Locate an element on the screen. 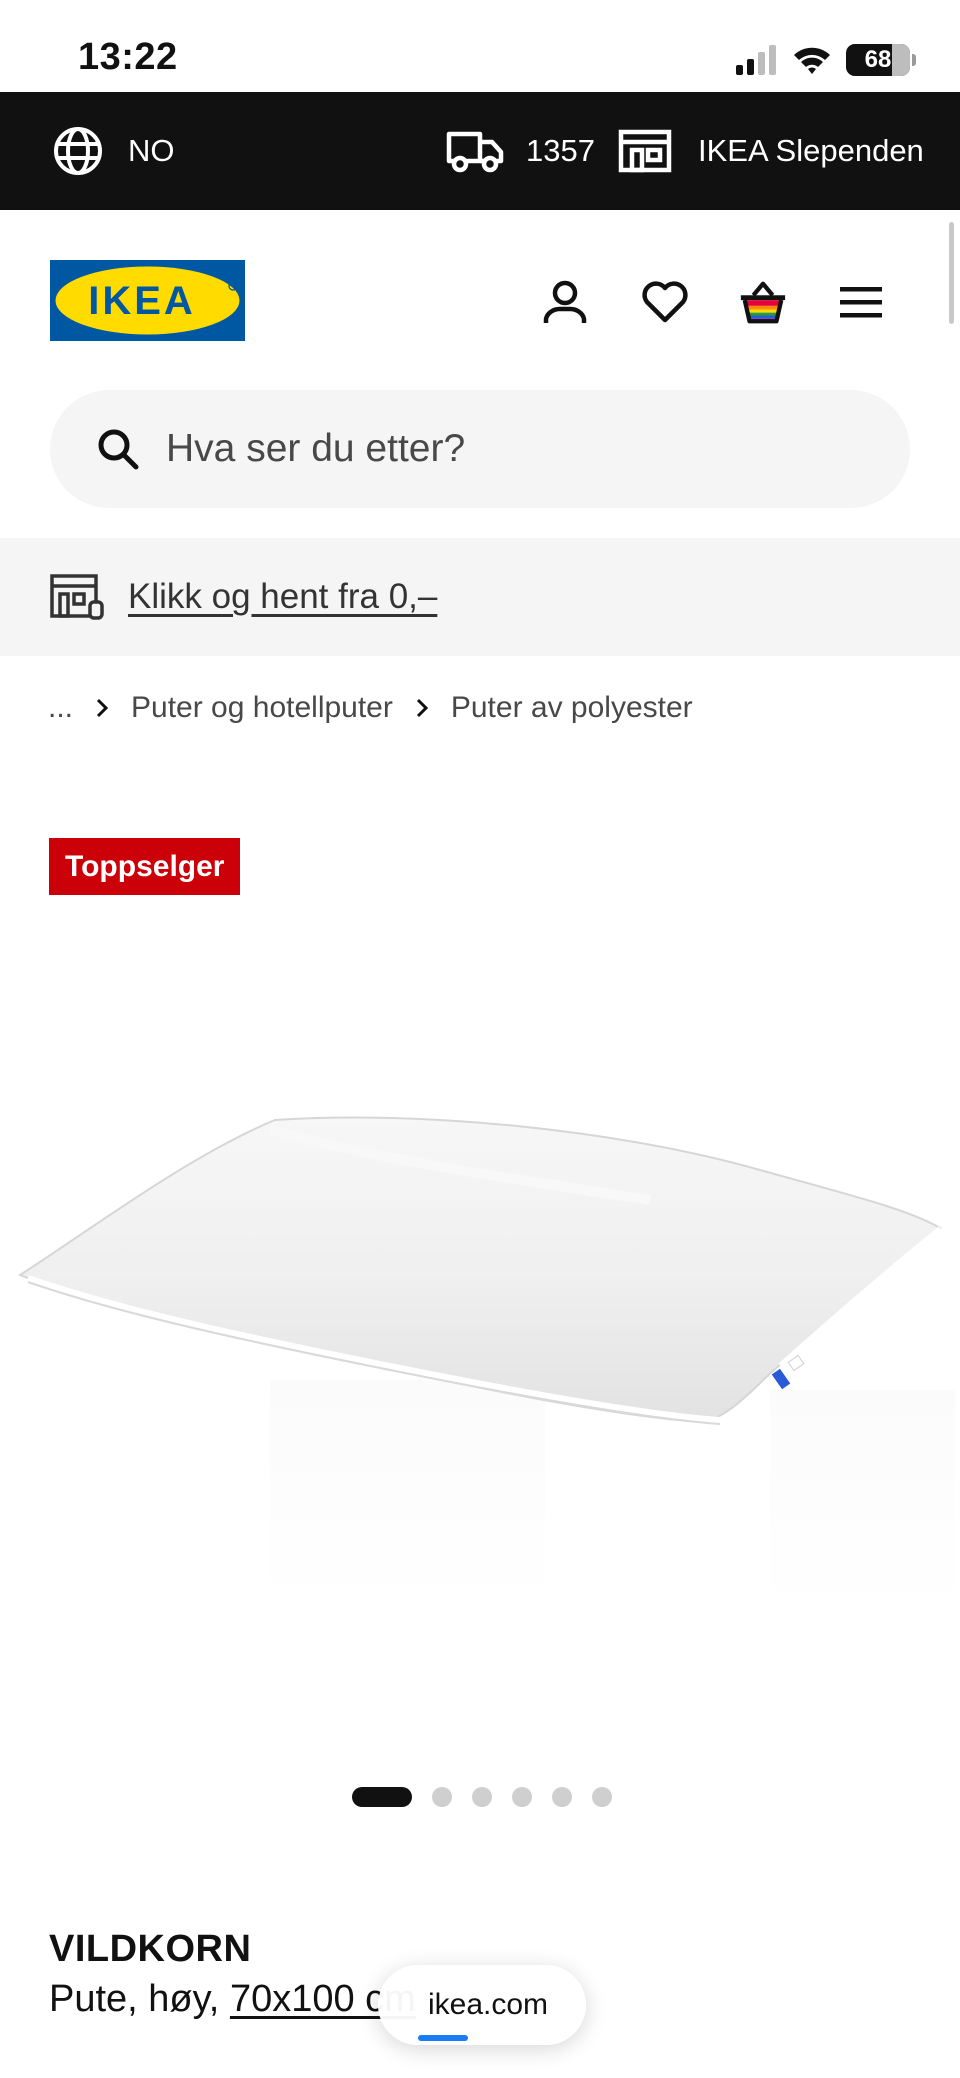  delivery-truck-icon is located at coordinates (475, 152).